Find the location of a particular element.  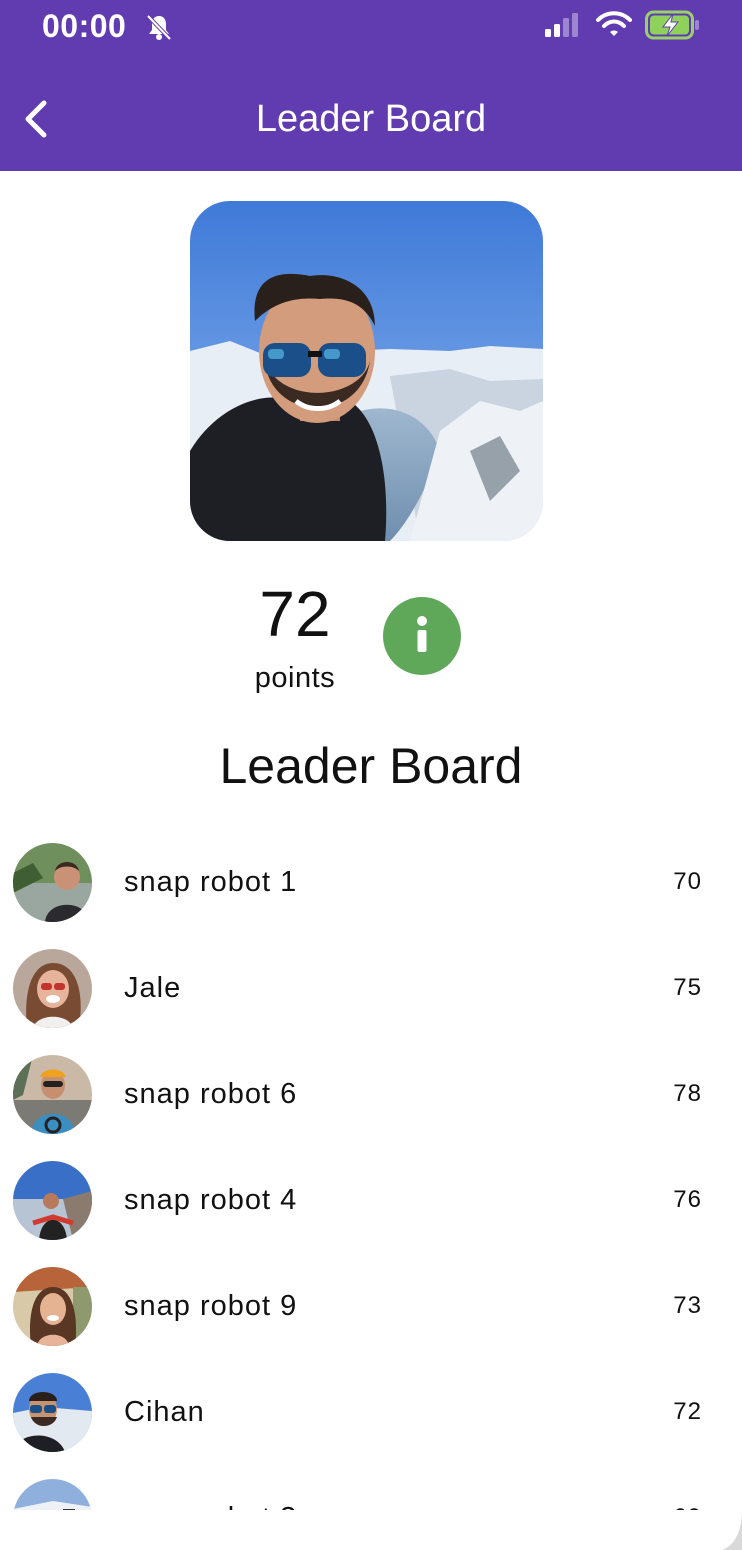

list-item: snap robot 4 76 is located at coordinates (371, 1200).